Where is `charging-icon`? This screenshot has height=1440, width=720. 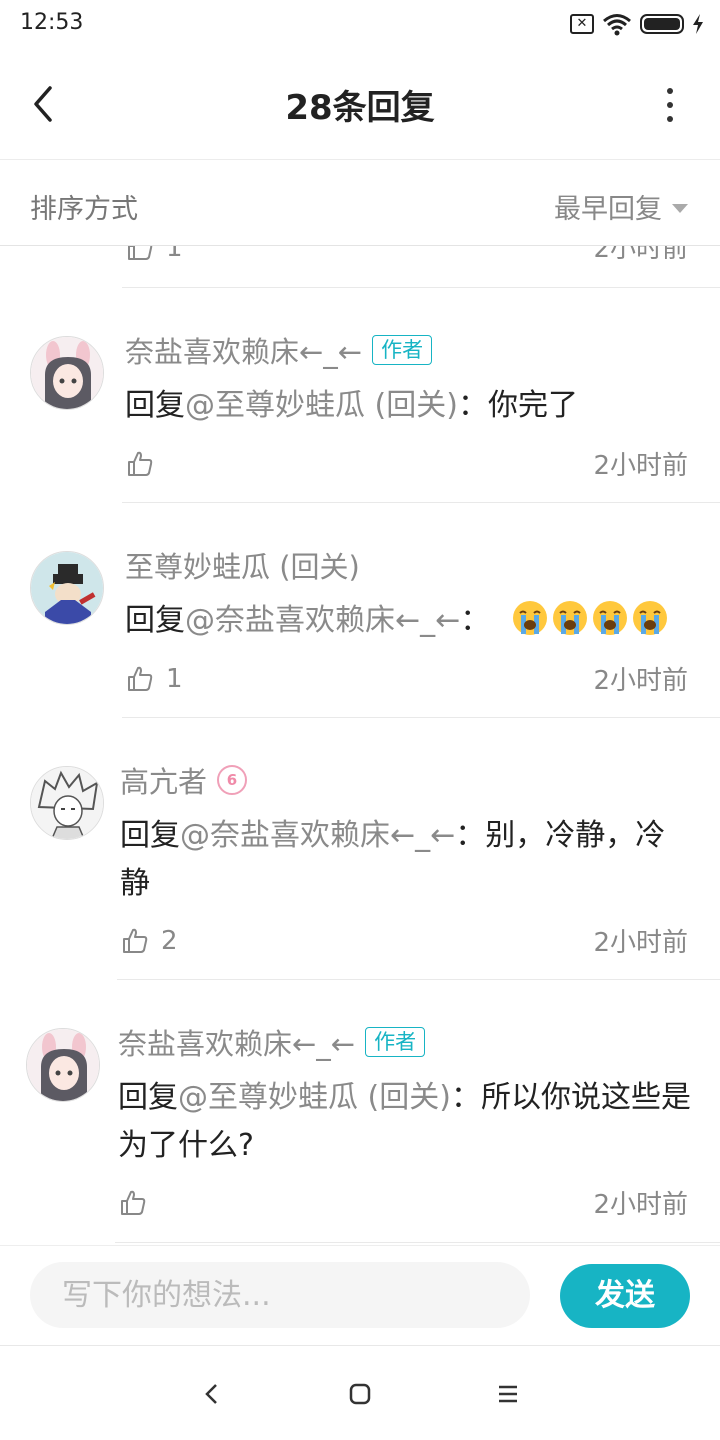
charging-icon is located at coordinates (698, 24).